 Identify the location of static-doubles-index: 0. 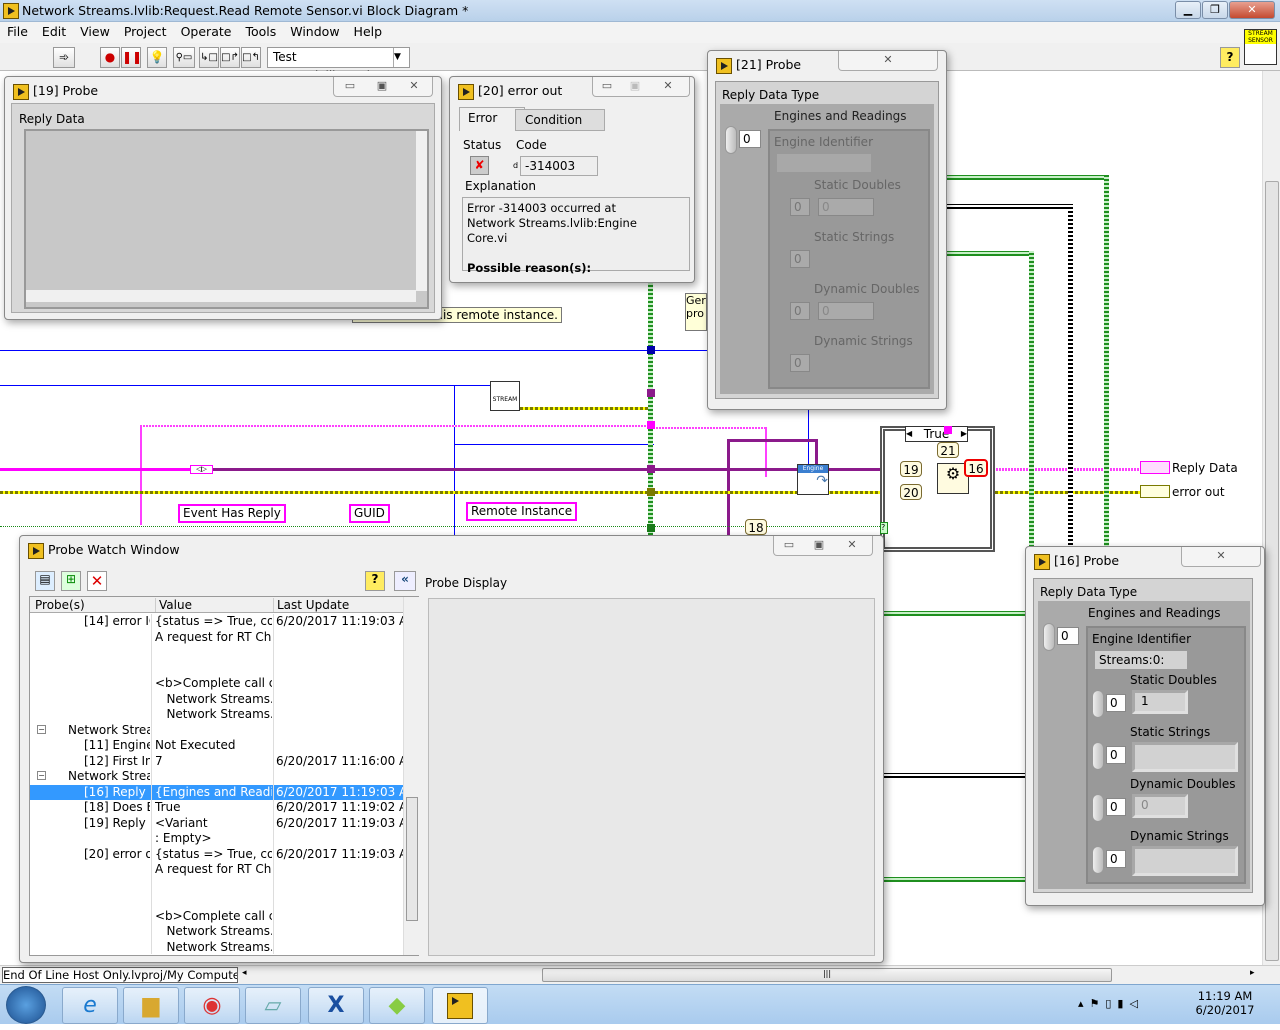
(1116, 703).